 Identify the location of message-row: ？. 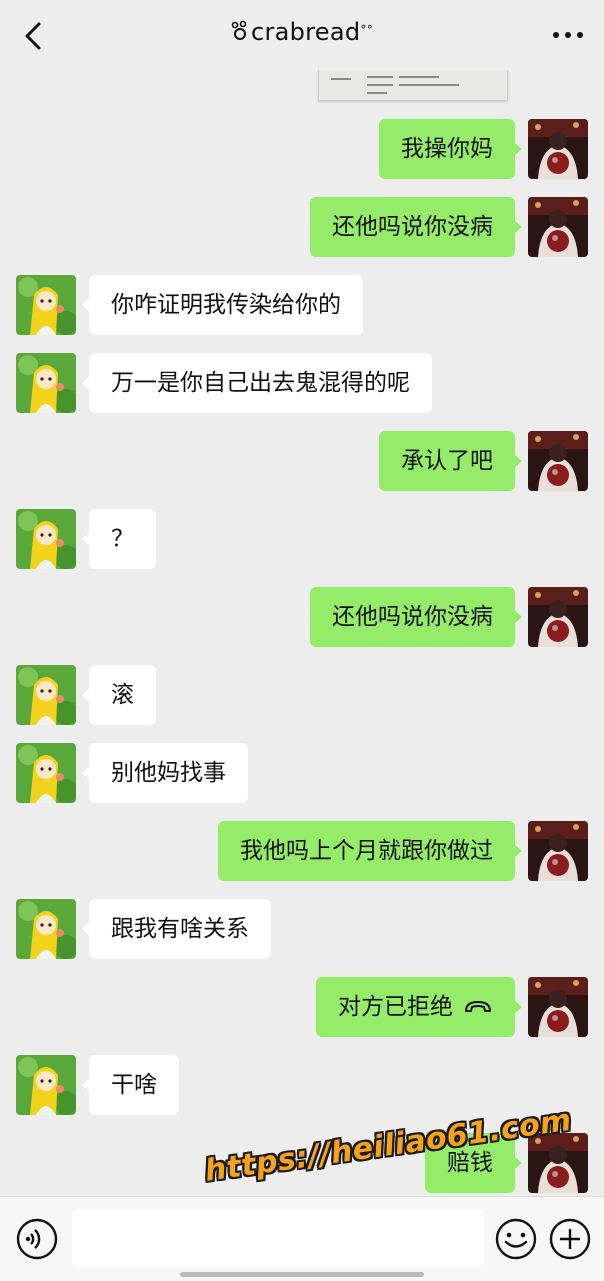
(302, 540).